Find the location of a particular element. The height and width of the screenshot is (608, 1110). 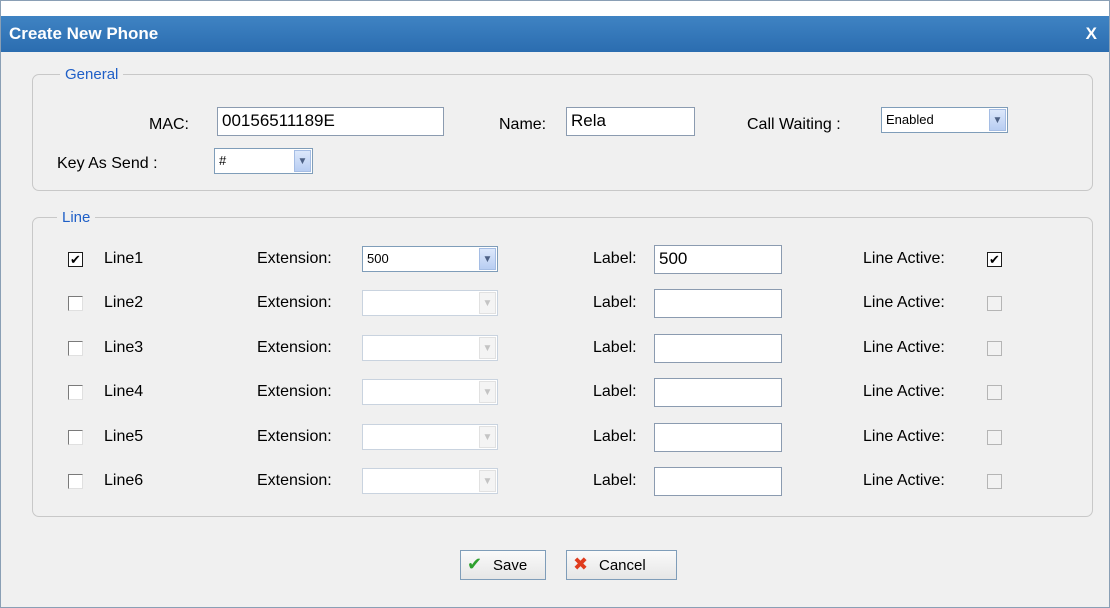

line-active-checkbox: ✔ is located at coordinates (994, 259).